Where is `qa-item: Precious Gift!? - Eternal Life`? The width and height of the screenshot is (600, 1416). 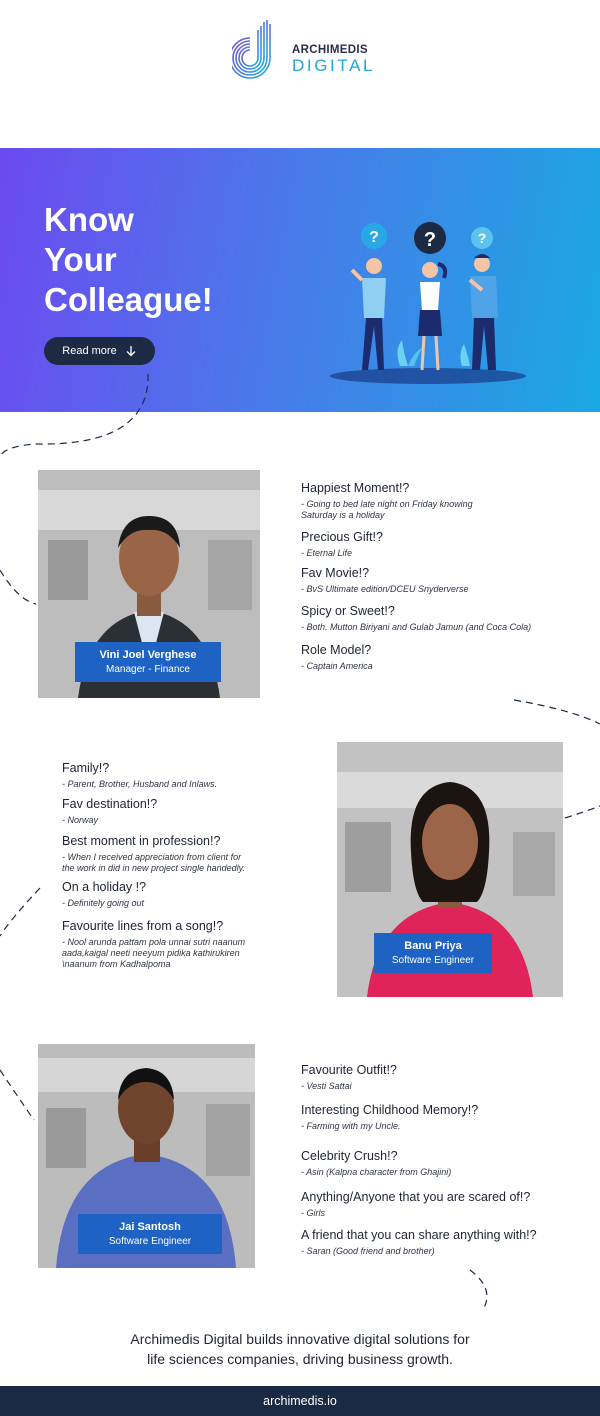 qa-item: Precious Gift!? - Eternal Life is located at coordinates (342, 544).